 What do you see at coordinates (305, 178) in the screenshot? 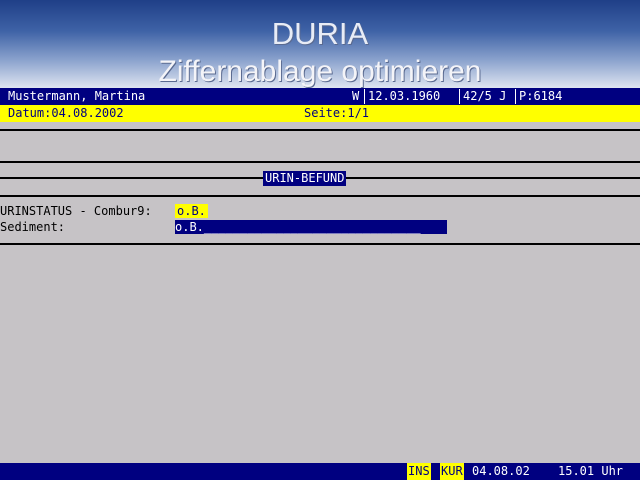
I see `section-title: URIN-BEFUND` at bounding box center [305, 178].